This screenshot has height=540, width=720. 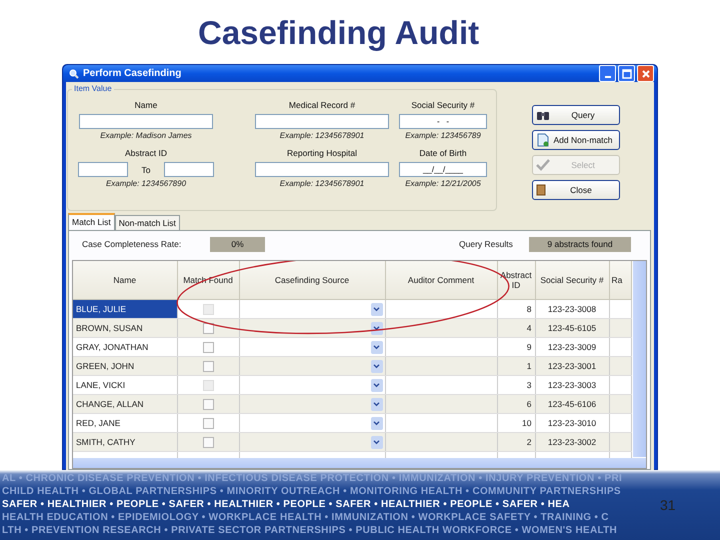 I want to click on table-cell: 1, so click(x=516, y=366).